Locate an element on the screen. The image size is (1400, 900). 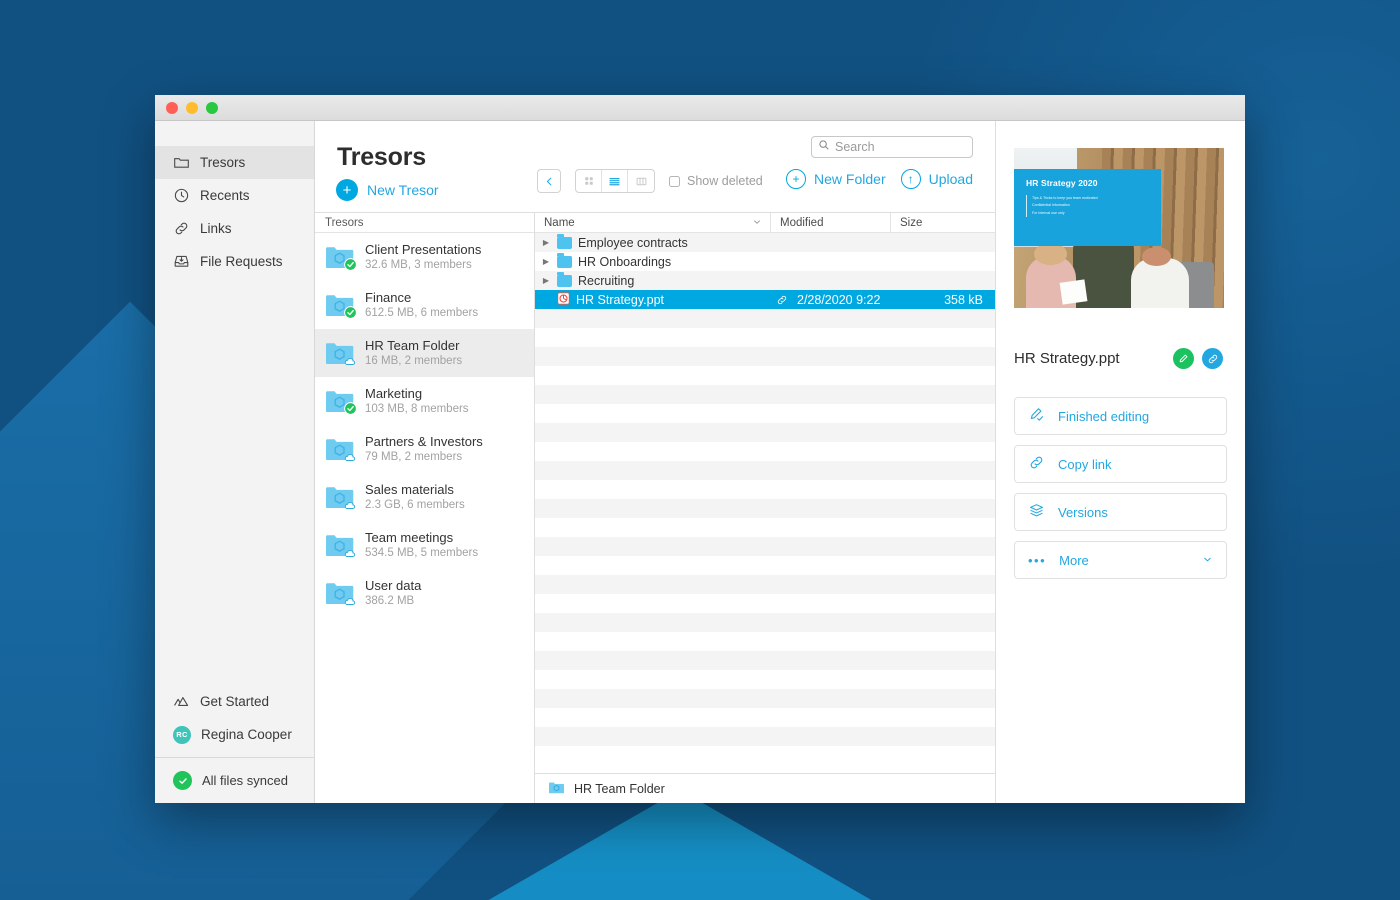
thumbnail-overlay-line: Tips & Tricks to keep you team motivated is located at coordinates (1065, 197).